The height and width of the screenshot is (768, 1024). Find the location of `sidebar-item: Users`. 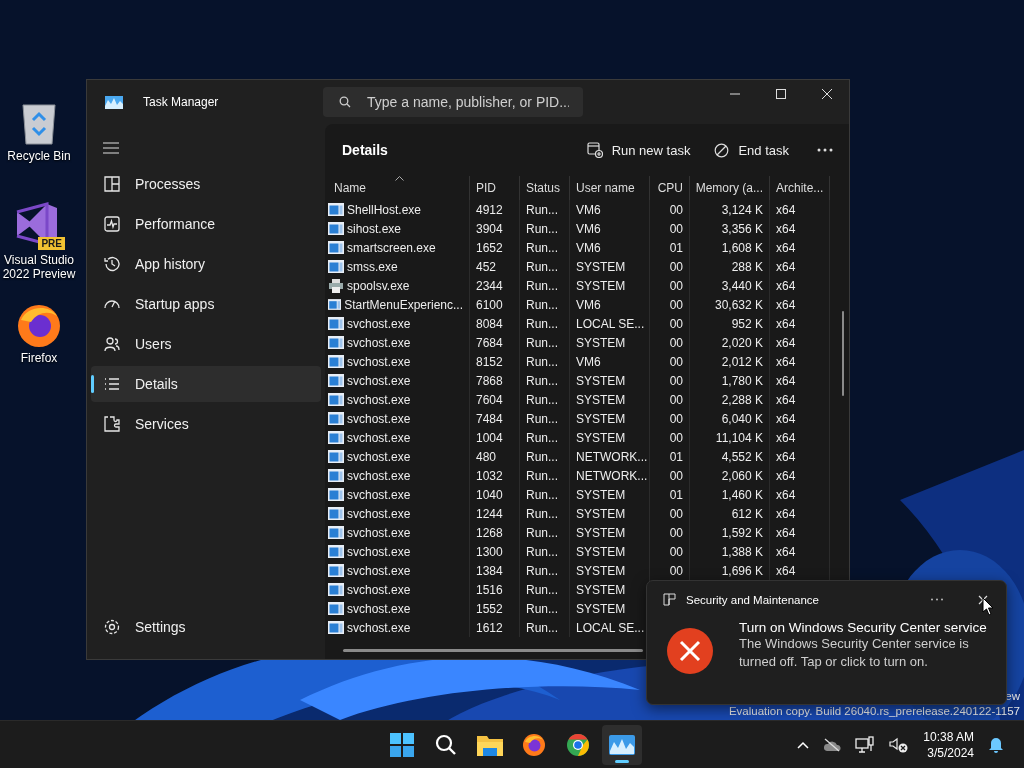

sidebar-item: Users is located at coordinates (206, 344).